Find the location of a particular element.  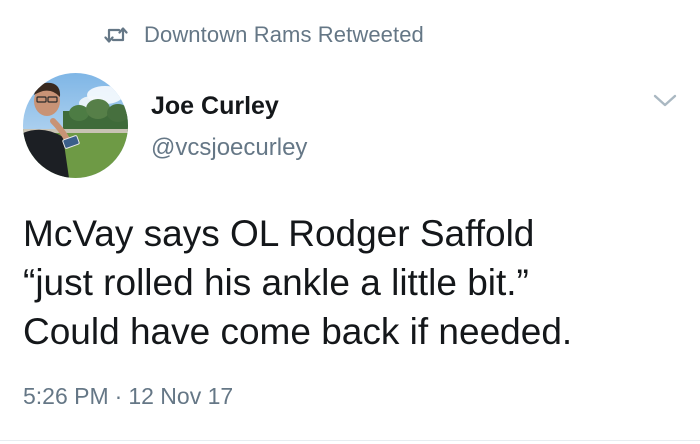

chevron-down-icon is located at coordinates (665, 101).